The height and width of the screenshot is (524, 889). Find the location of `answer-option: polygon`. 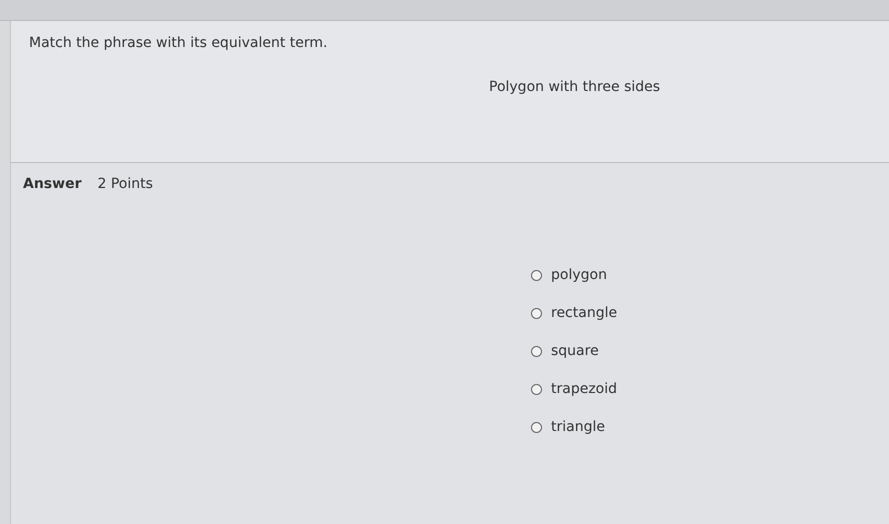

answer-option: polygon is located at coordinates (704, 275).